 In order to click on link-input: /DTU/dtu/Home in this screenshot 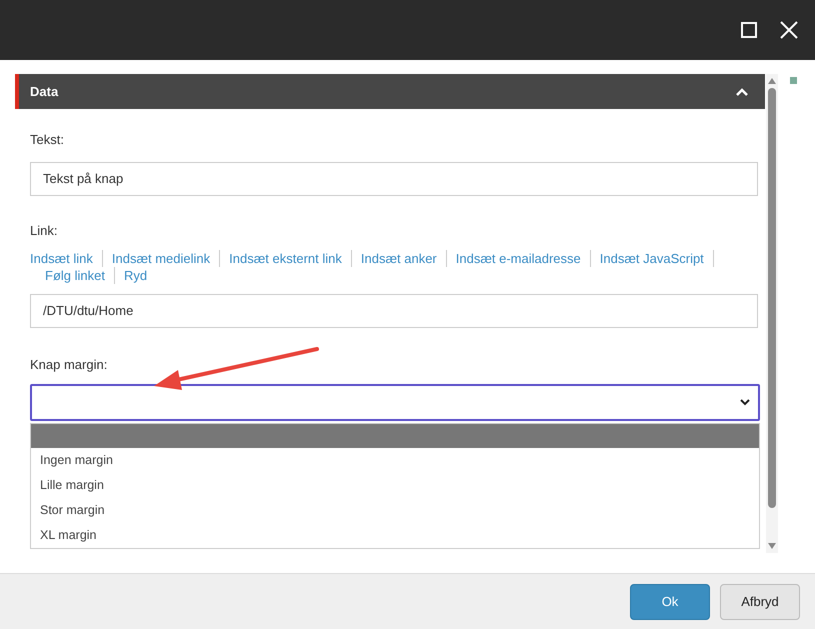, I will do `click(394, 311)`.